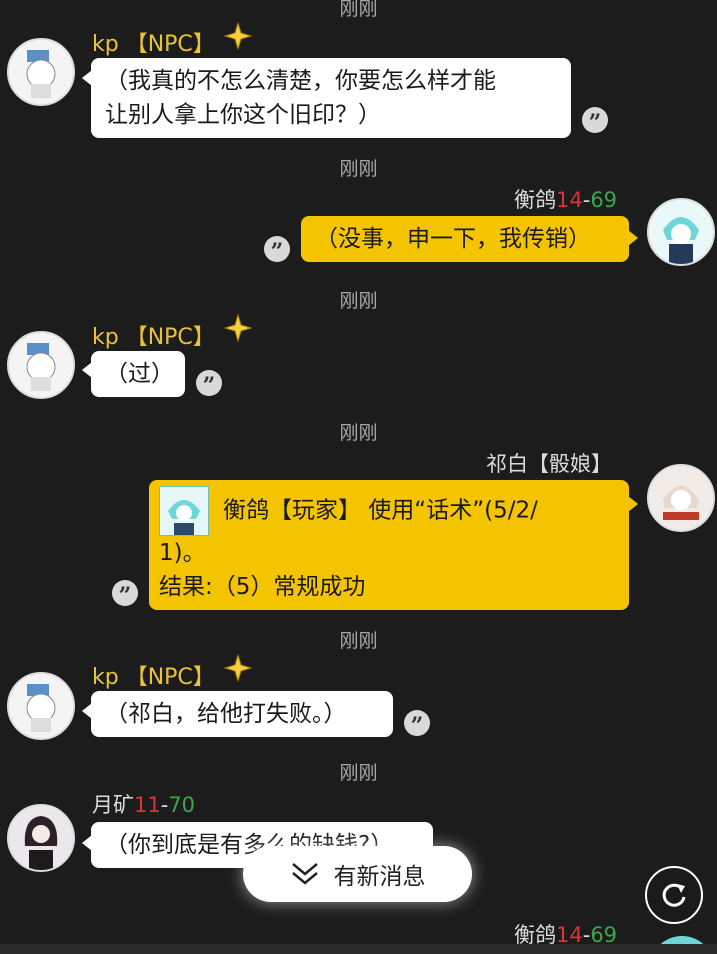 The height and width of the screenshot is (954, 717). I want to click on message-text: 让别人拿上你这个旧印？）, so click(243, 115).